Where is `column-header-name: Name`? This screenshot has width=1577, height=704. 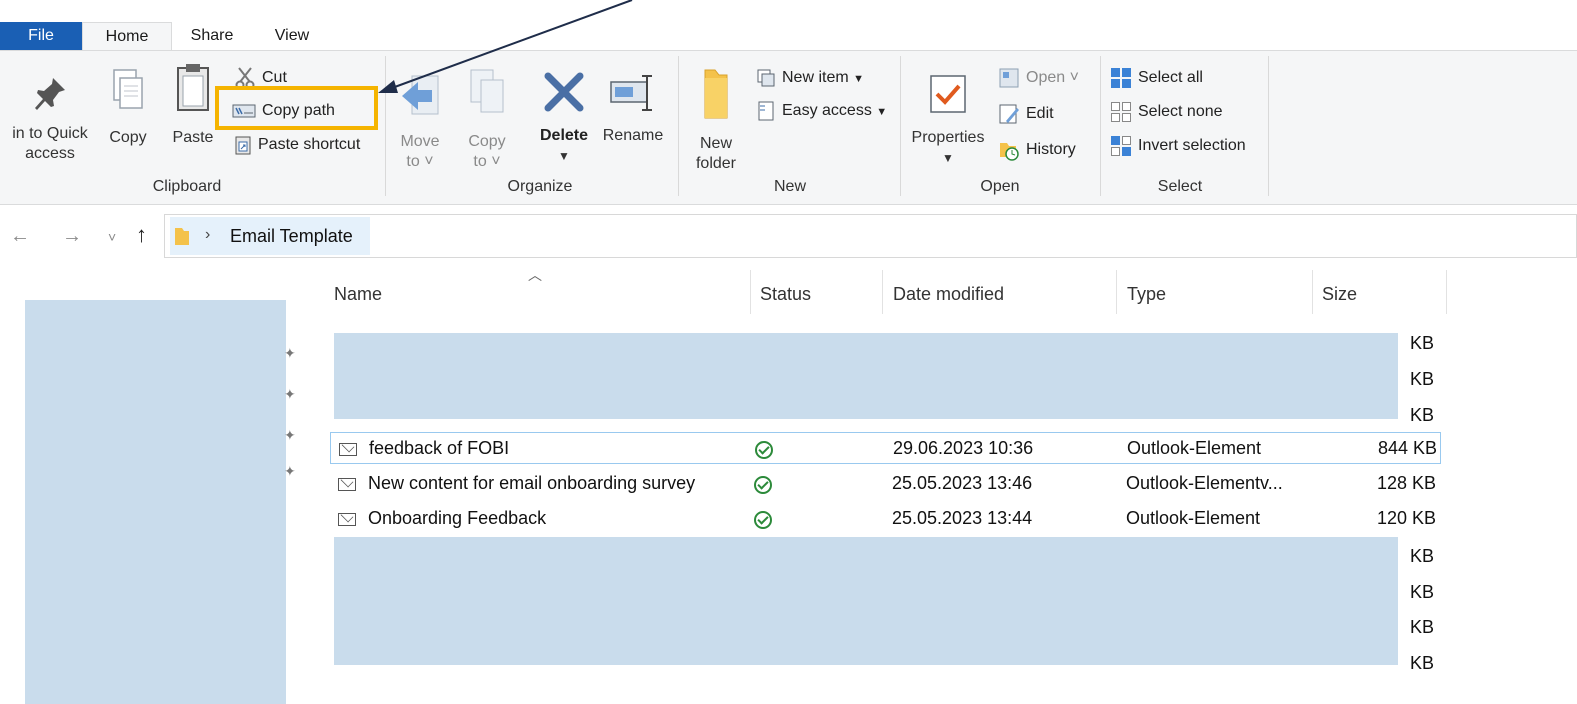 column-header-name: Name is located at coordinates (358, 294).